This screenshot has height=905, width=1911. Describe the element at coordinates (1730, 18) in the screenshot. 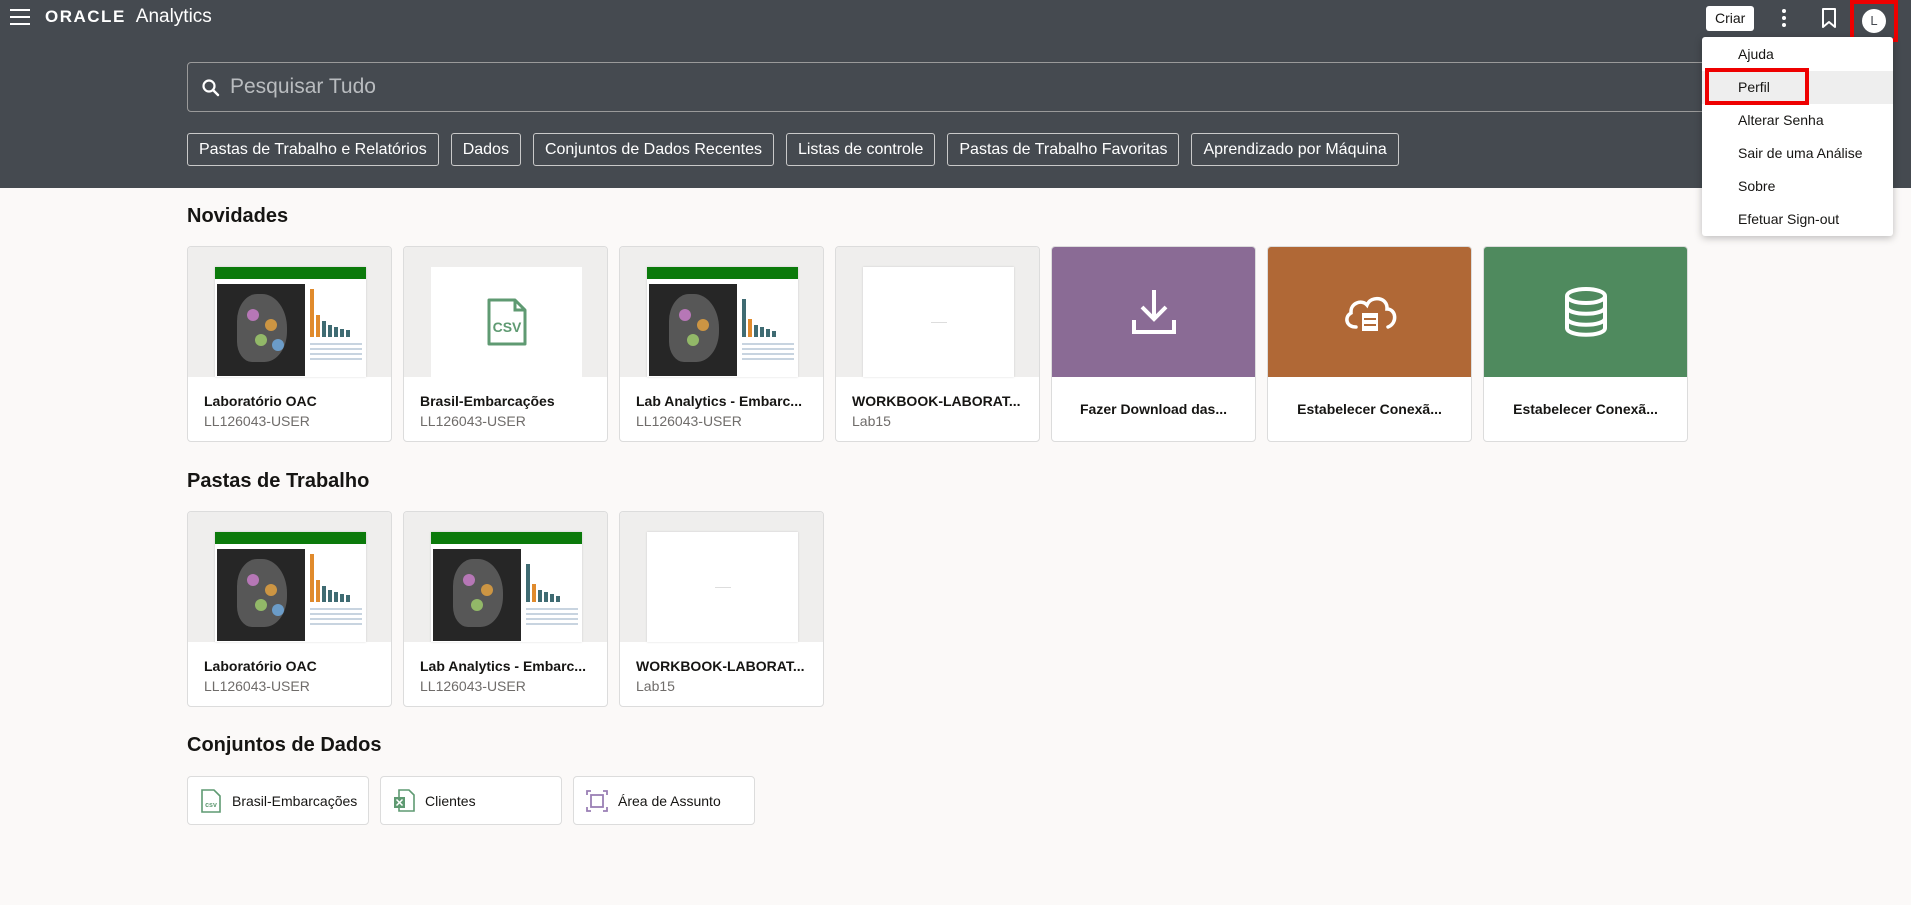

I see `create-button: Criar` at that location.